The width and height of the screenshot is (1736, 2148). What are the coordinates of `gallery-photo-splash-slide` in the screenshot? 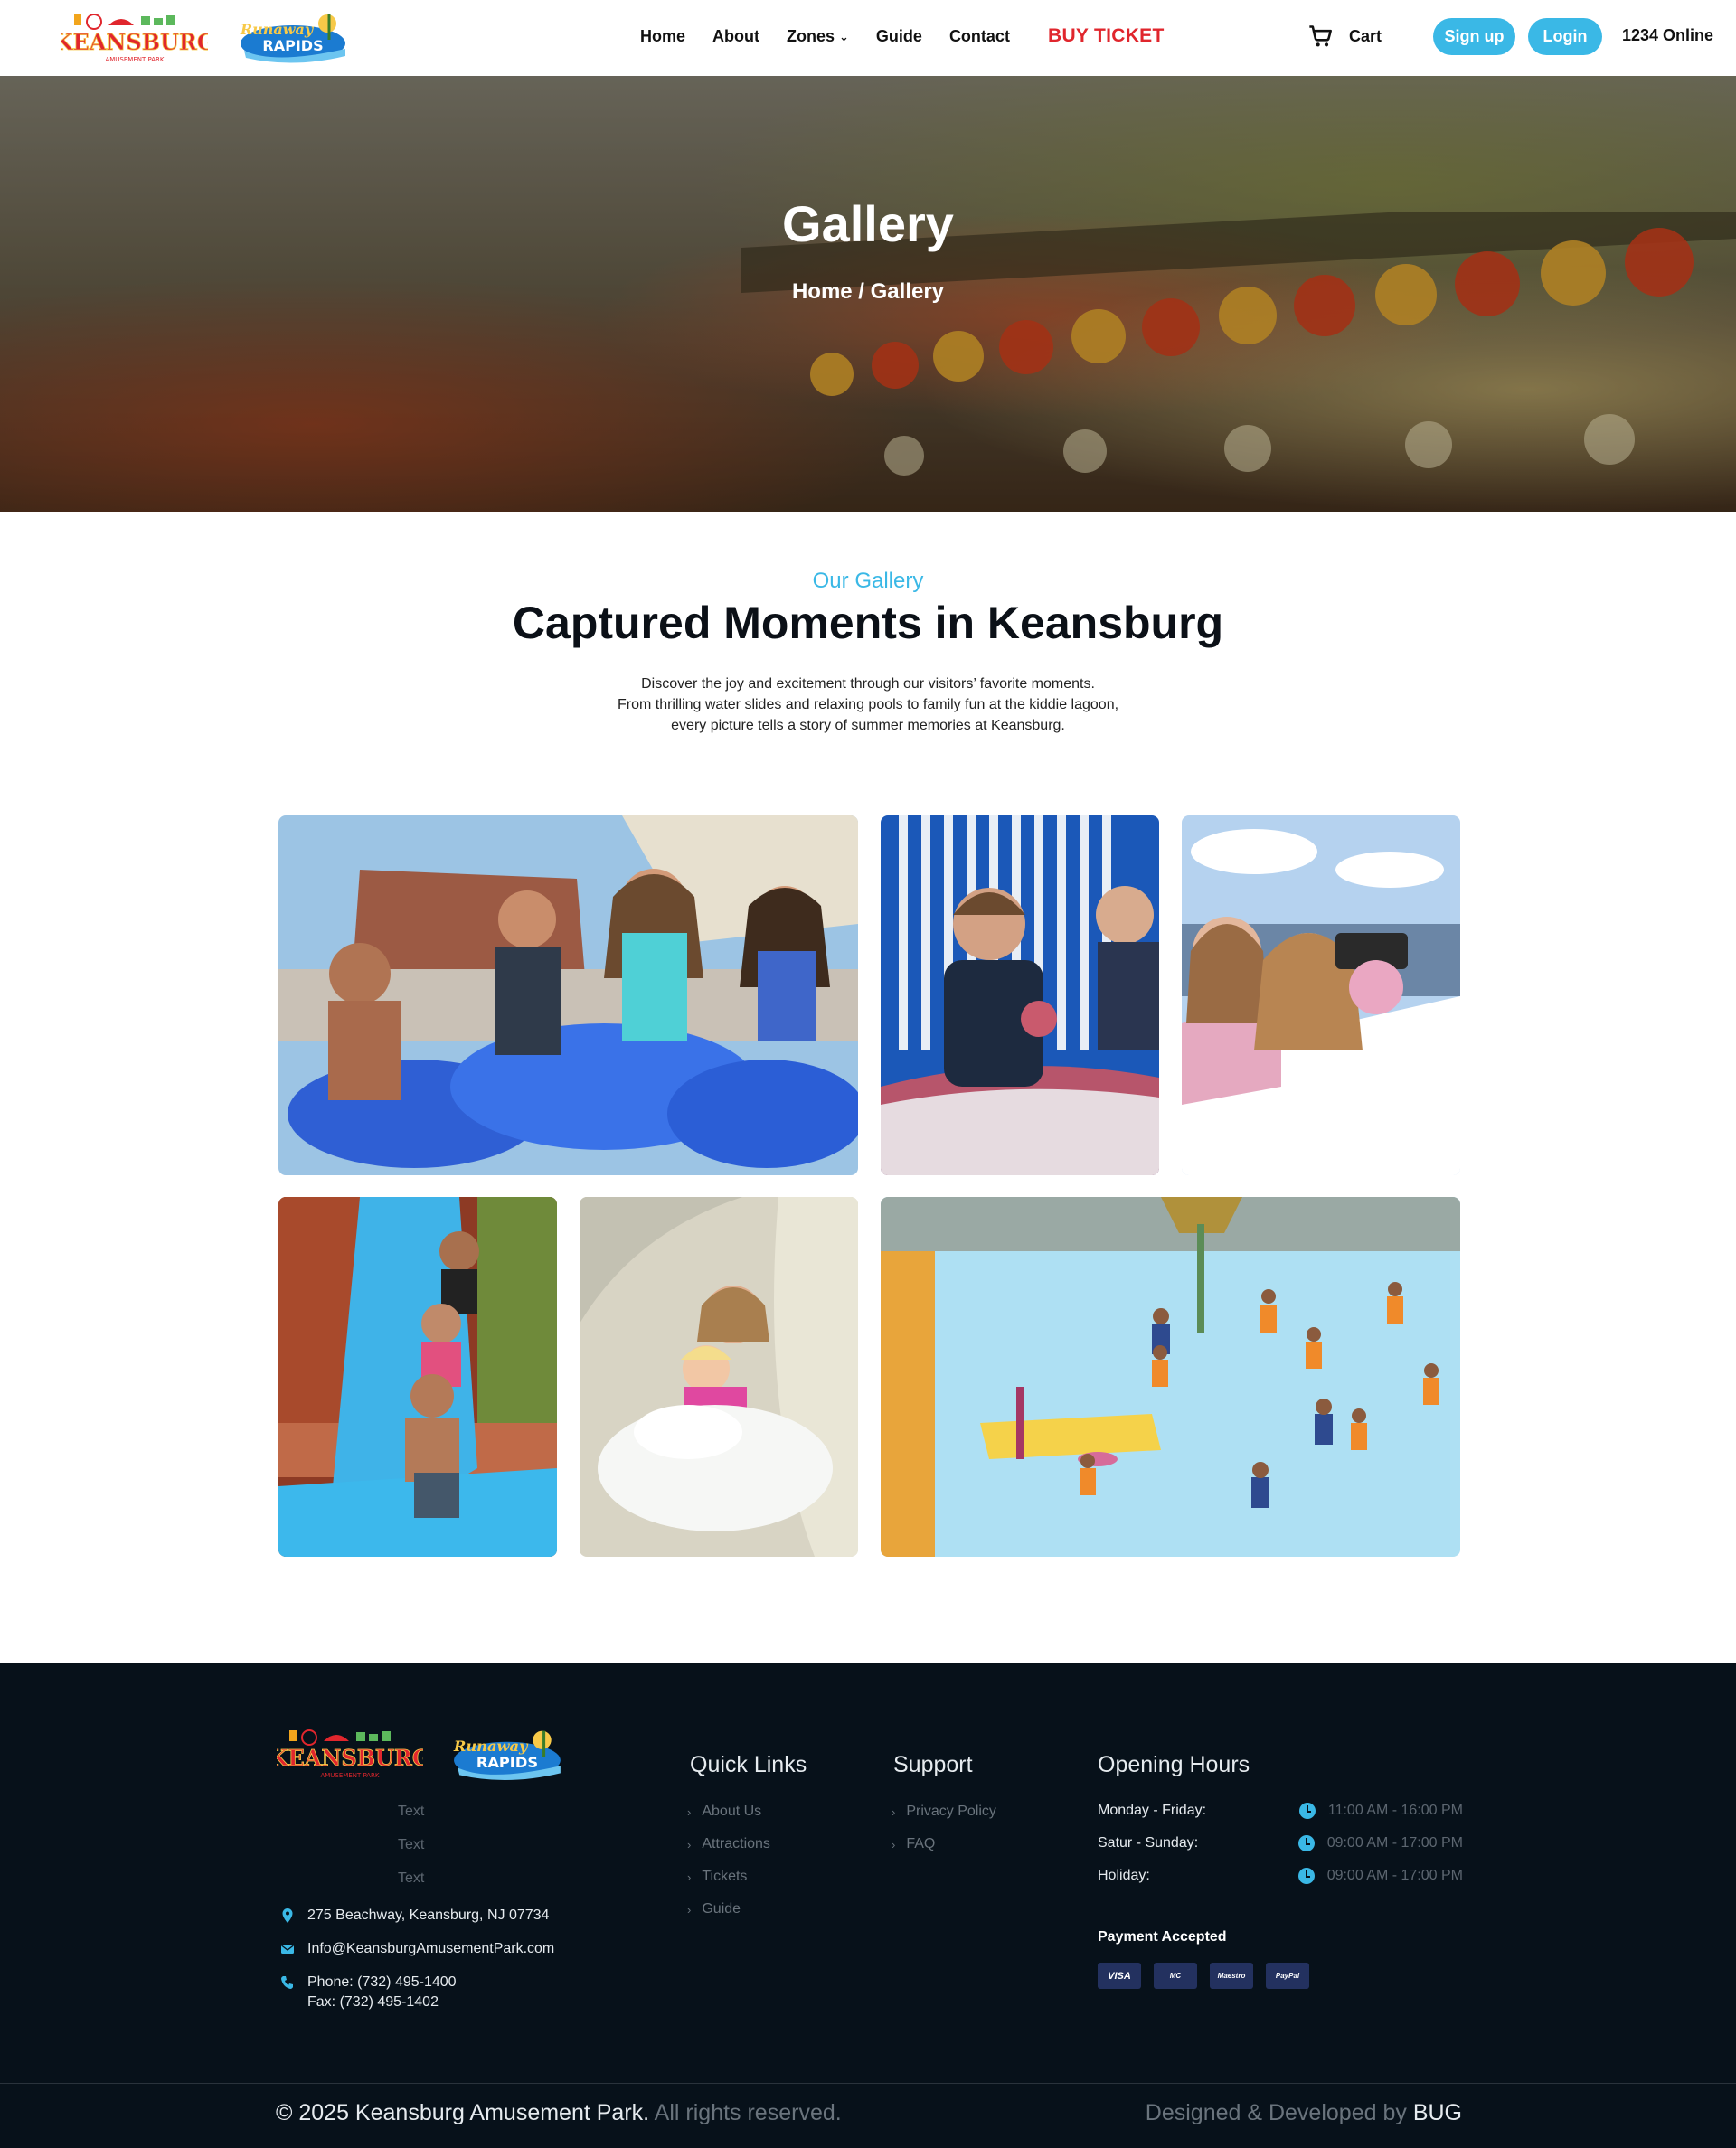 It's located at (719, 1377).